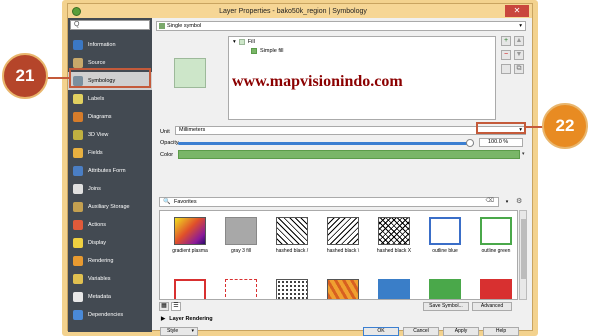 This screenshot has height=336, width=600. I want to click on style-button: Style ▾, so click(179, 331).